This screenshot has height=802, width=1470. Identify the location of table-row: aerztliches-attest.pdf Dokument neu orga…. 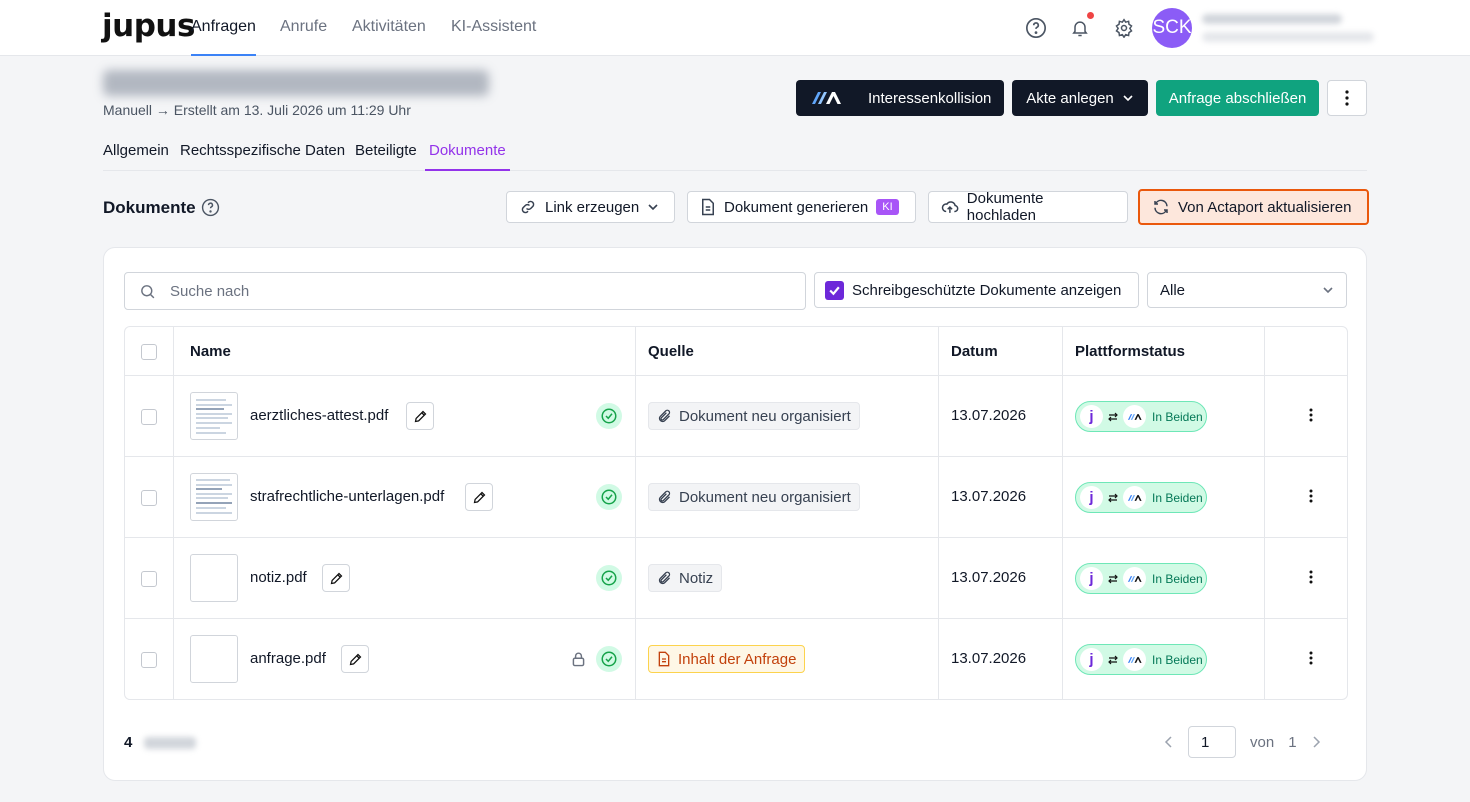
(736, 416).